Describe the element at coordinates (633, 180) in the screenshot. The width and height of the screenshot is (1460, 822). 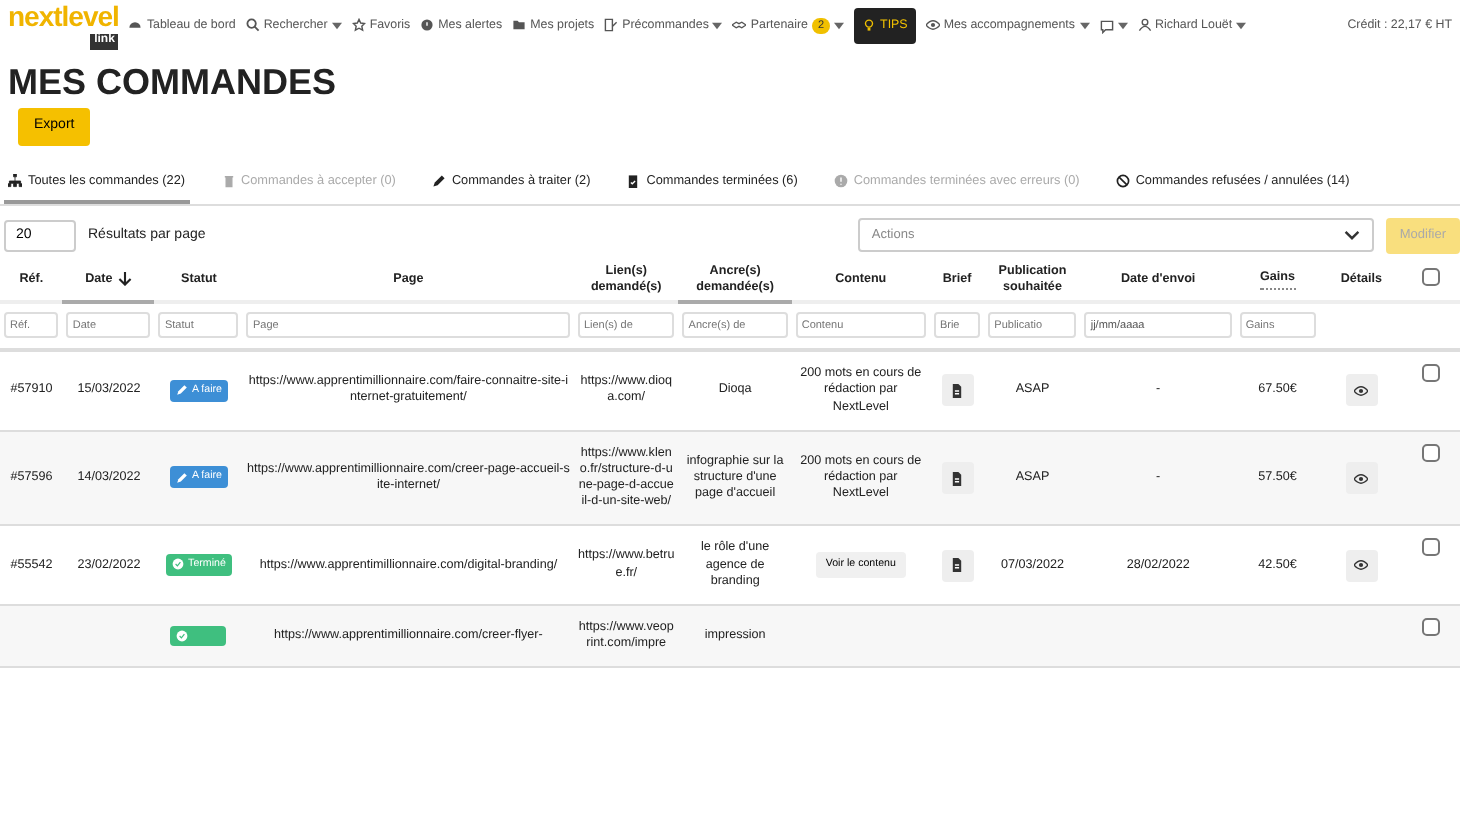
I see `clipboard-icon` at that location.